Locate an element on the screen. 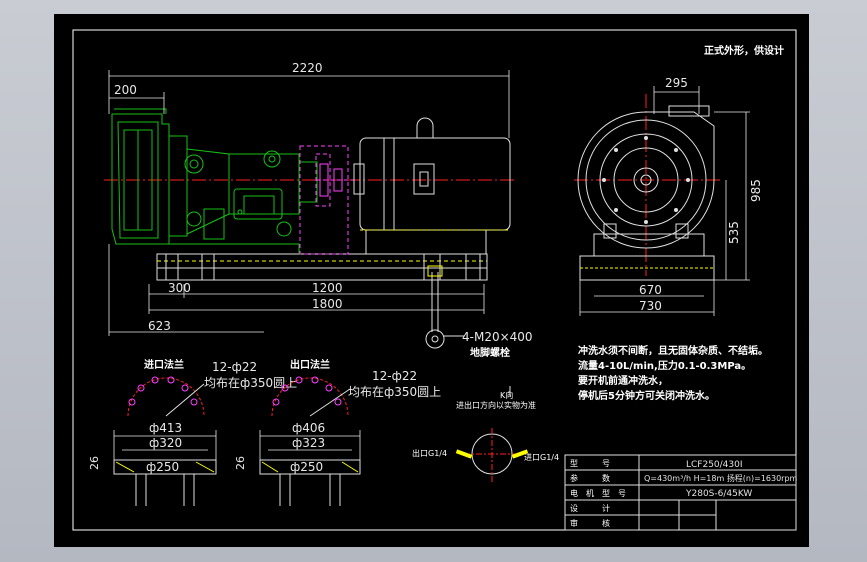 The width and height of the screenshot is (867, 562). dim-base-left: 300 is located at coordinates (179, 288).